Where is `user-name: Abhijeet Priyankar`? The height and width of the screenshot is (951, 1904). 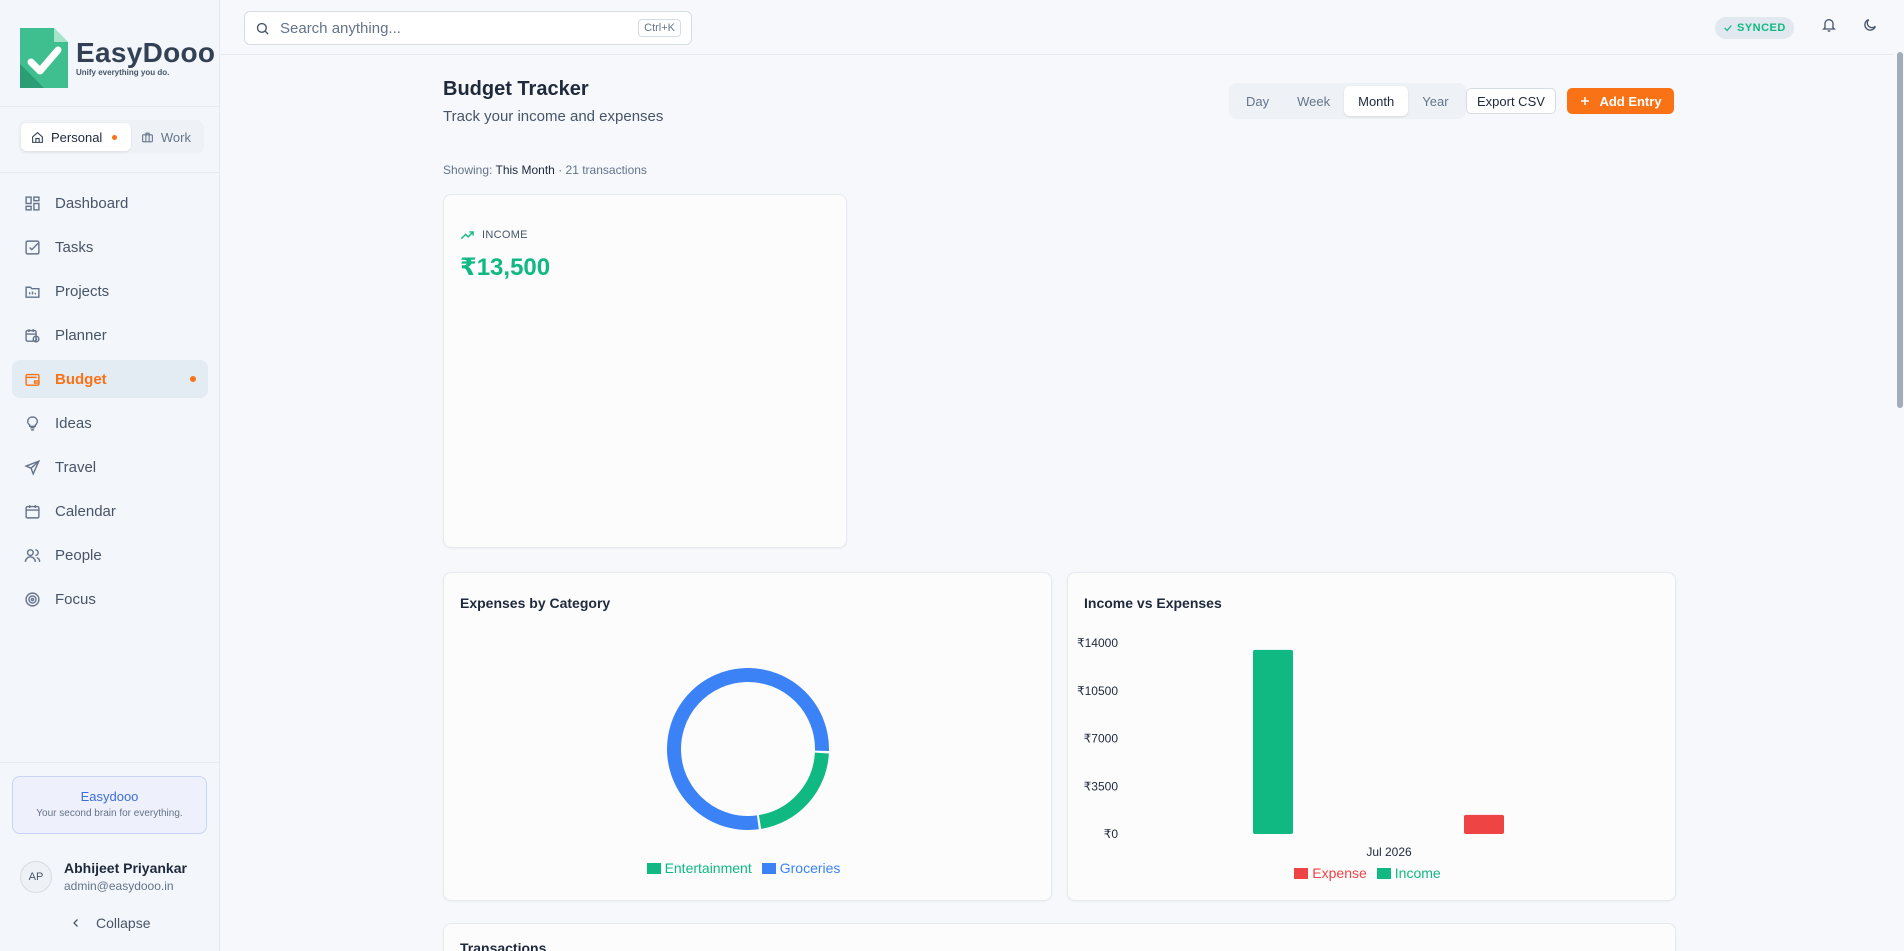
user-name: Abhijeet Priyankar is located at coordinates (125, 868).